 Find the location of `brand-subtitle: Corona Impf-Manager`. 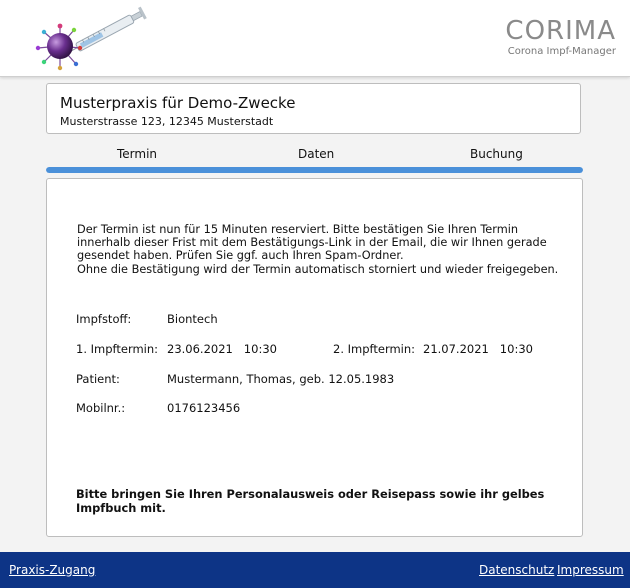

brand-subtitle: Corona Impf-Manager is located at coordinates (561, 51).